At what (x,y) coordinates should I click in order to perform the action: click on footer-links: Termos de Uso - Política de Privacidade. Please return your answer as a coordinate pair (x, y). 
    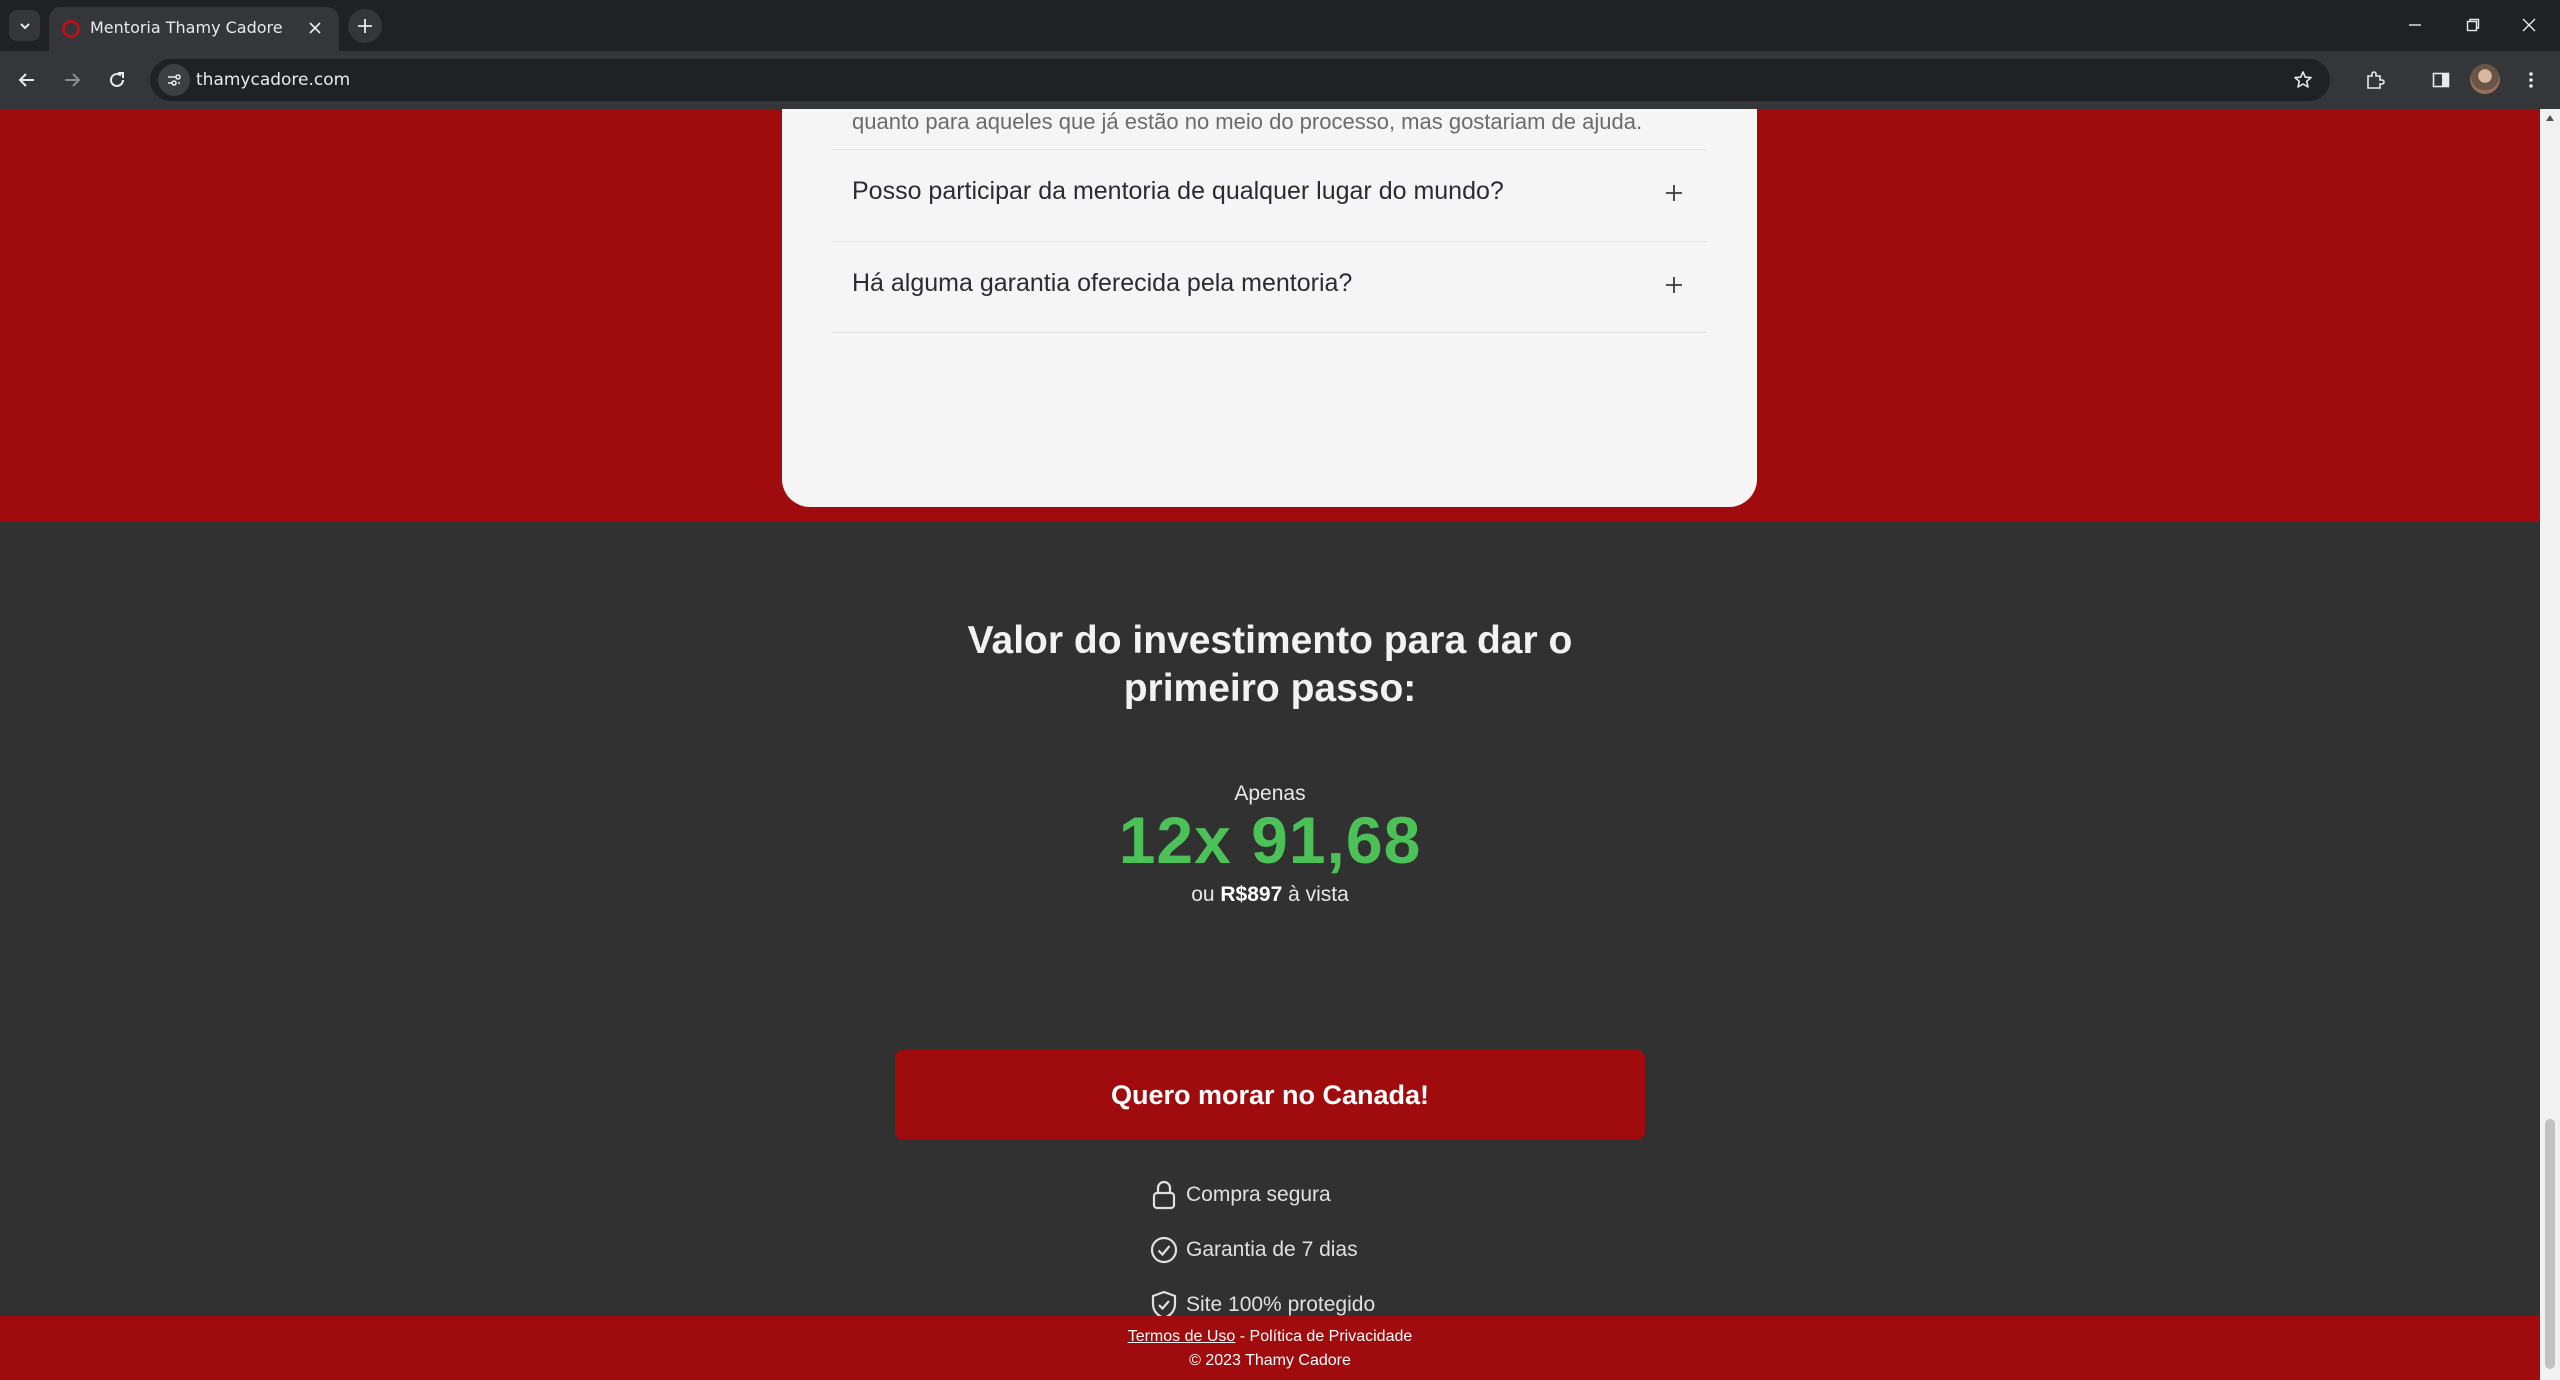
    Looking at the image, I should click on (1270, 1337).